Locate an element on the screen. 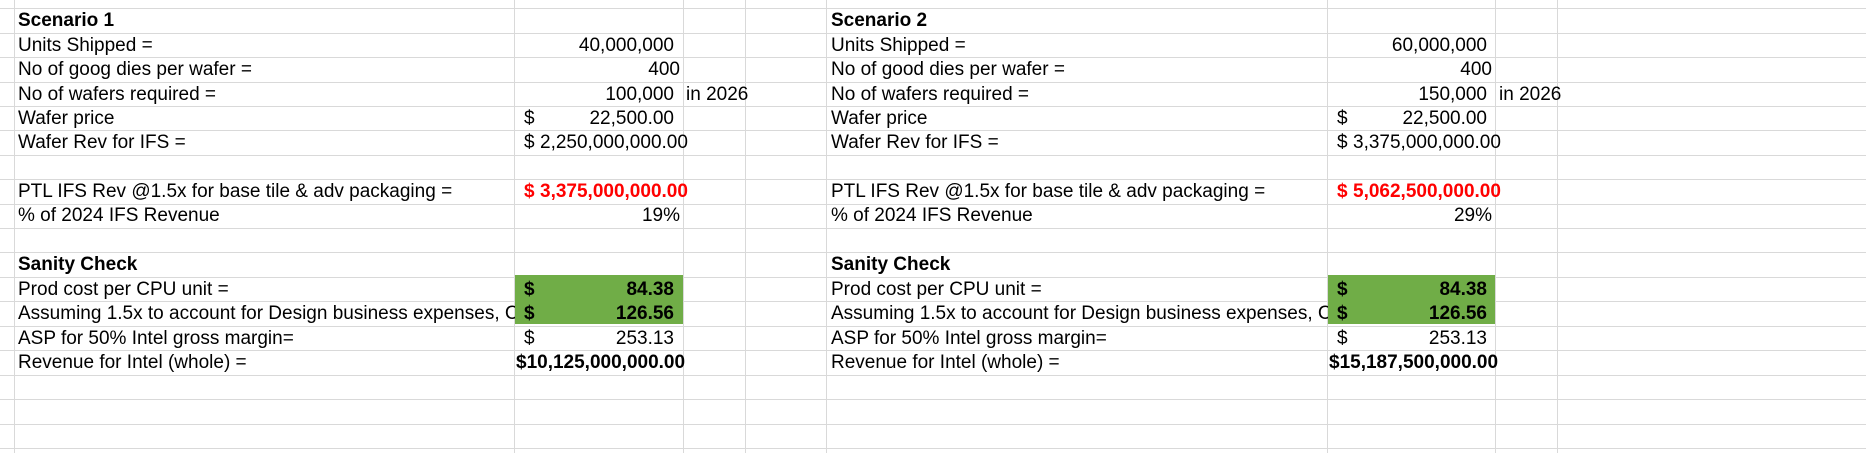  scenario-2-row-pct: % of 2024 IFS Revenue 29% is located at coordinates (933, 215).